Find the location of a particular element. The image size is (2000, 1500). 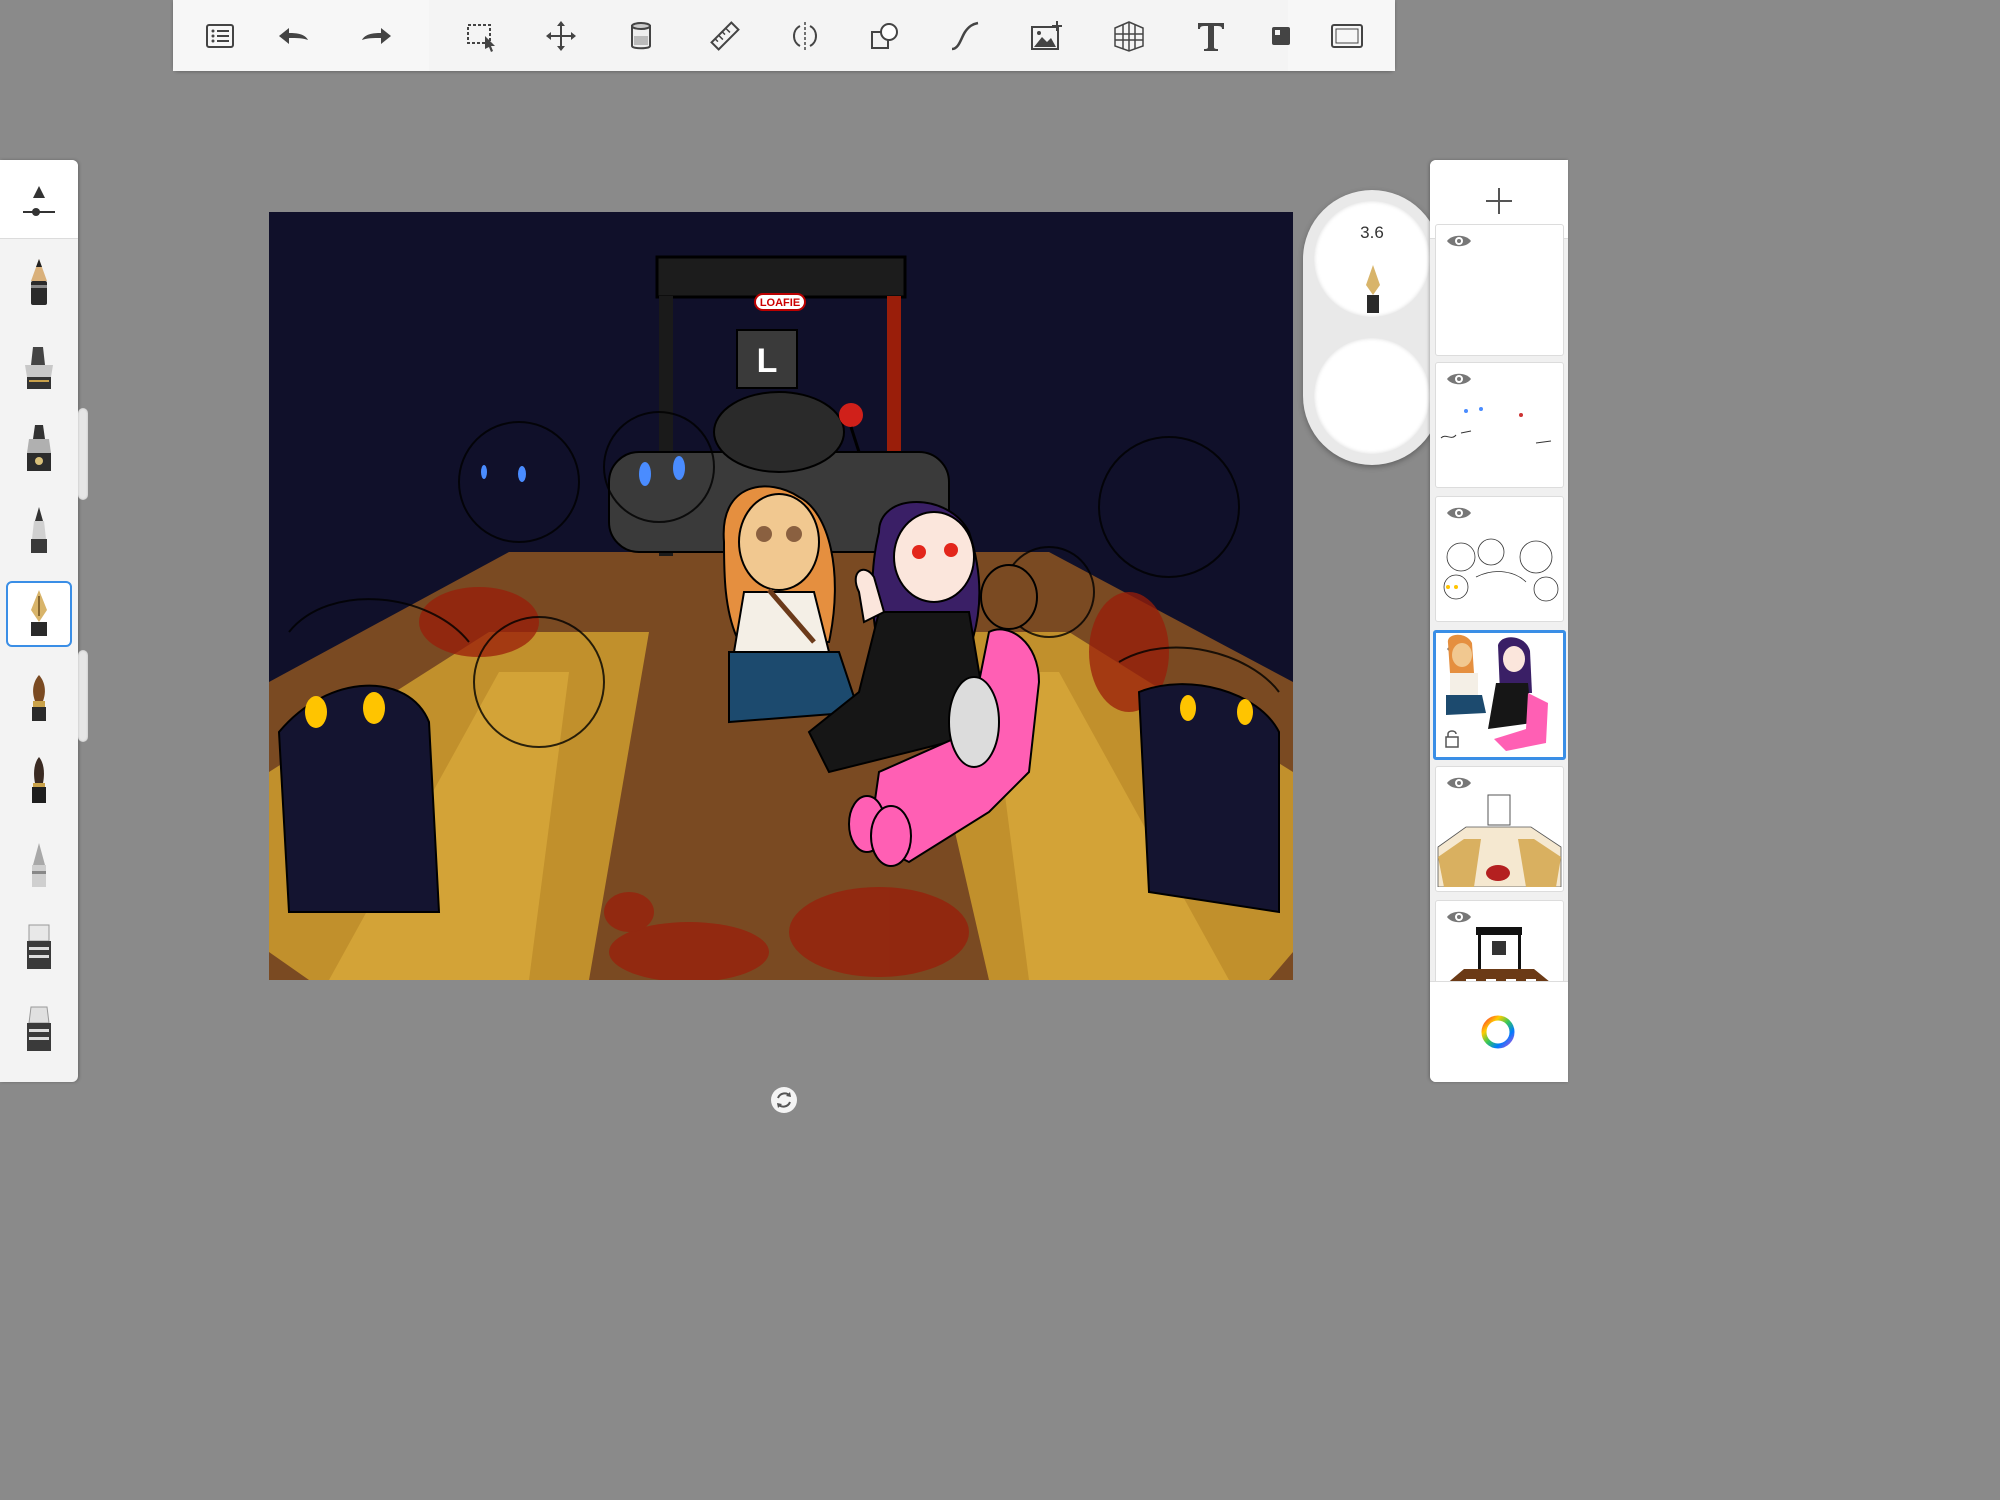

ink-pen-preview-icon is located at coordinates (1373, 289).